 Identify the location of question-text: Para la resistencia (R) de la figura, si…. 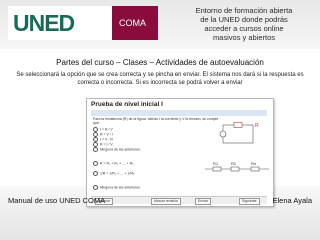
(156, 121).